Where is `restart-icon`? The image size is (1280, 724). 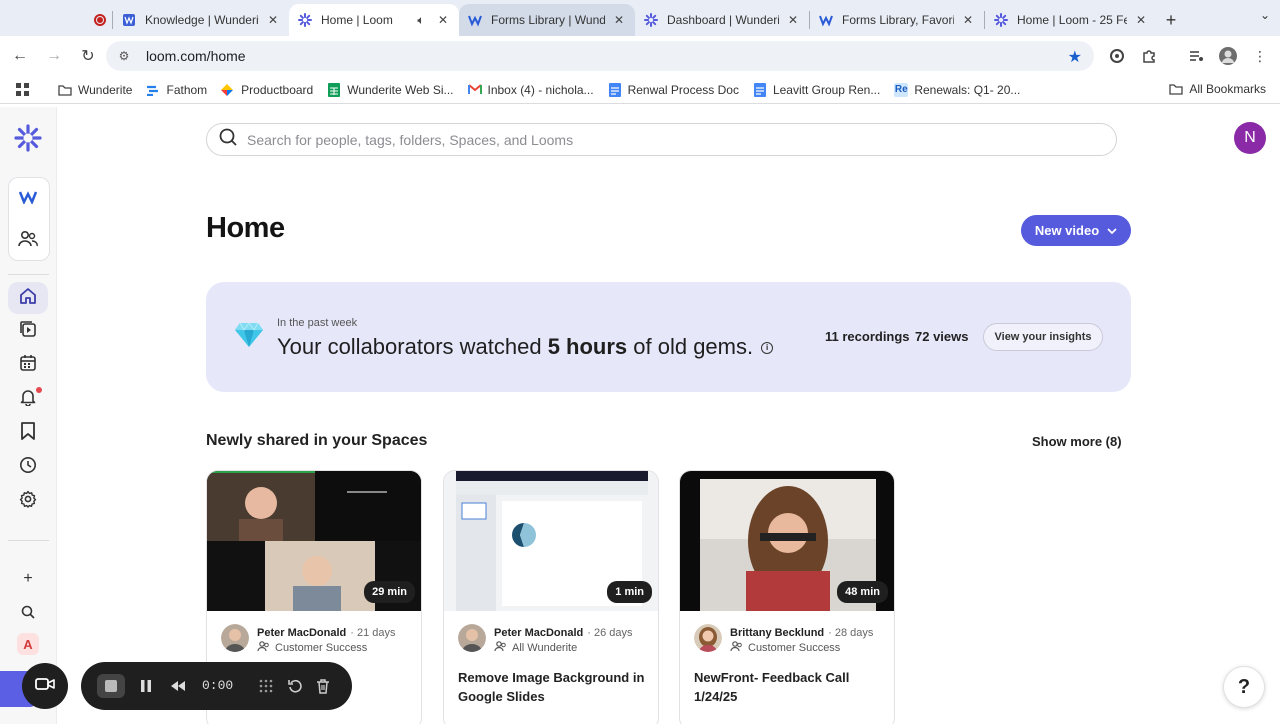 restart-icon is located at coordinates (295, 686).